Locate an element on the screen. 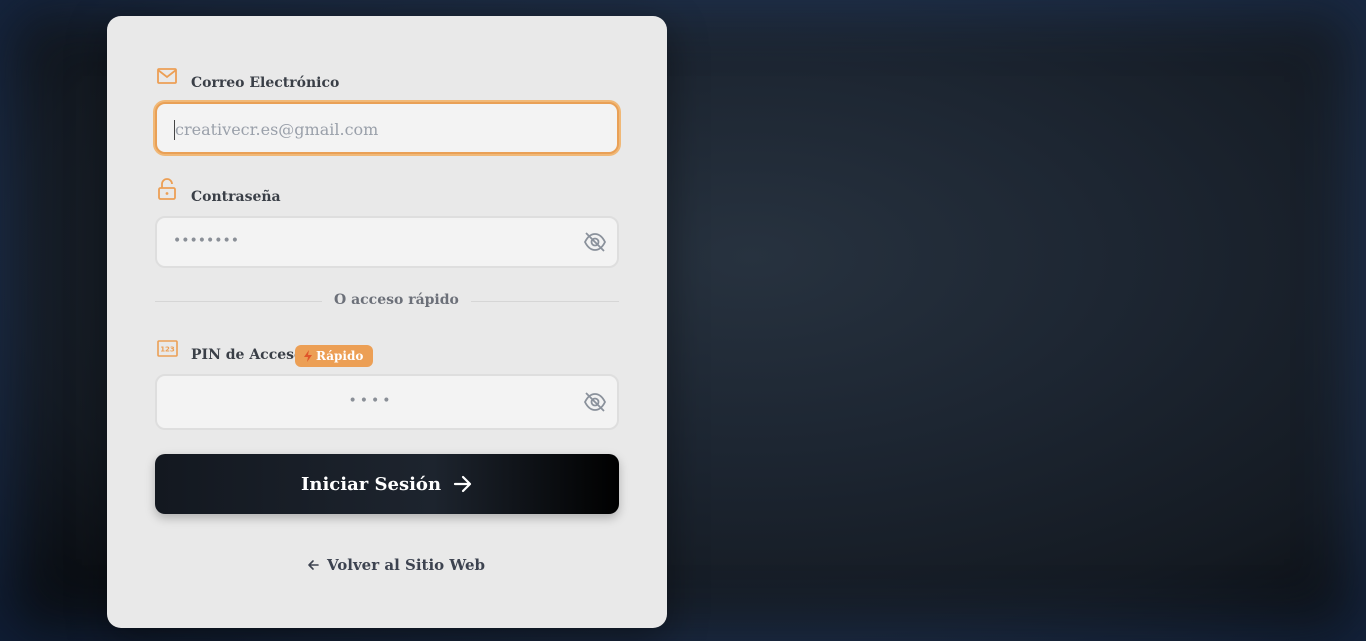 Image resolution: width=1366 pixels, height=641 pixels. quick-badge-label: Rápido is located at coordinates (340, 356).